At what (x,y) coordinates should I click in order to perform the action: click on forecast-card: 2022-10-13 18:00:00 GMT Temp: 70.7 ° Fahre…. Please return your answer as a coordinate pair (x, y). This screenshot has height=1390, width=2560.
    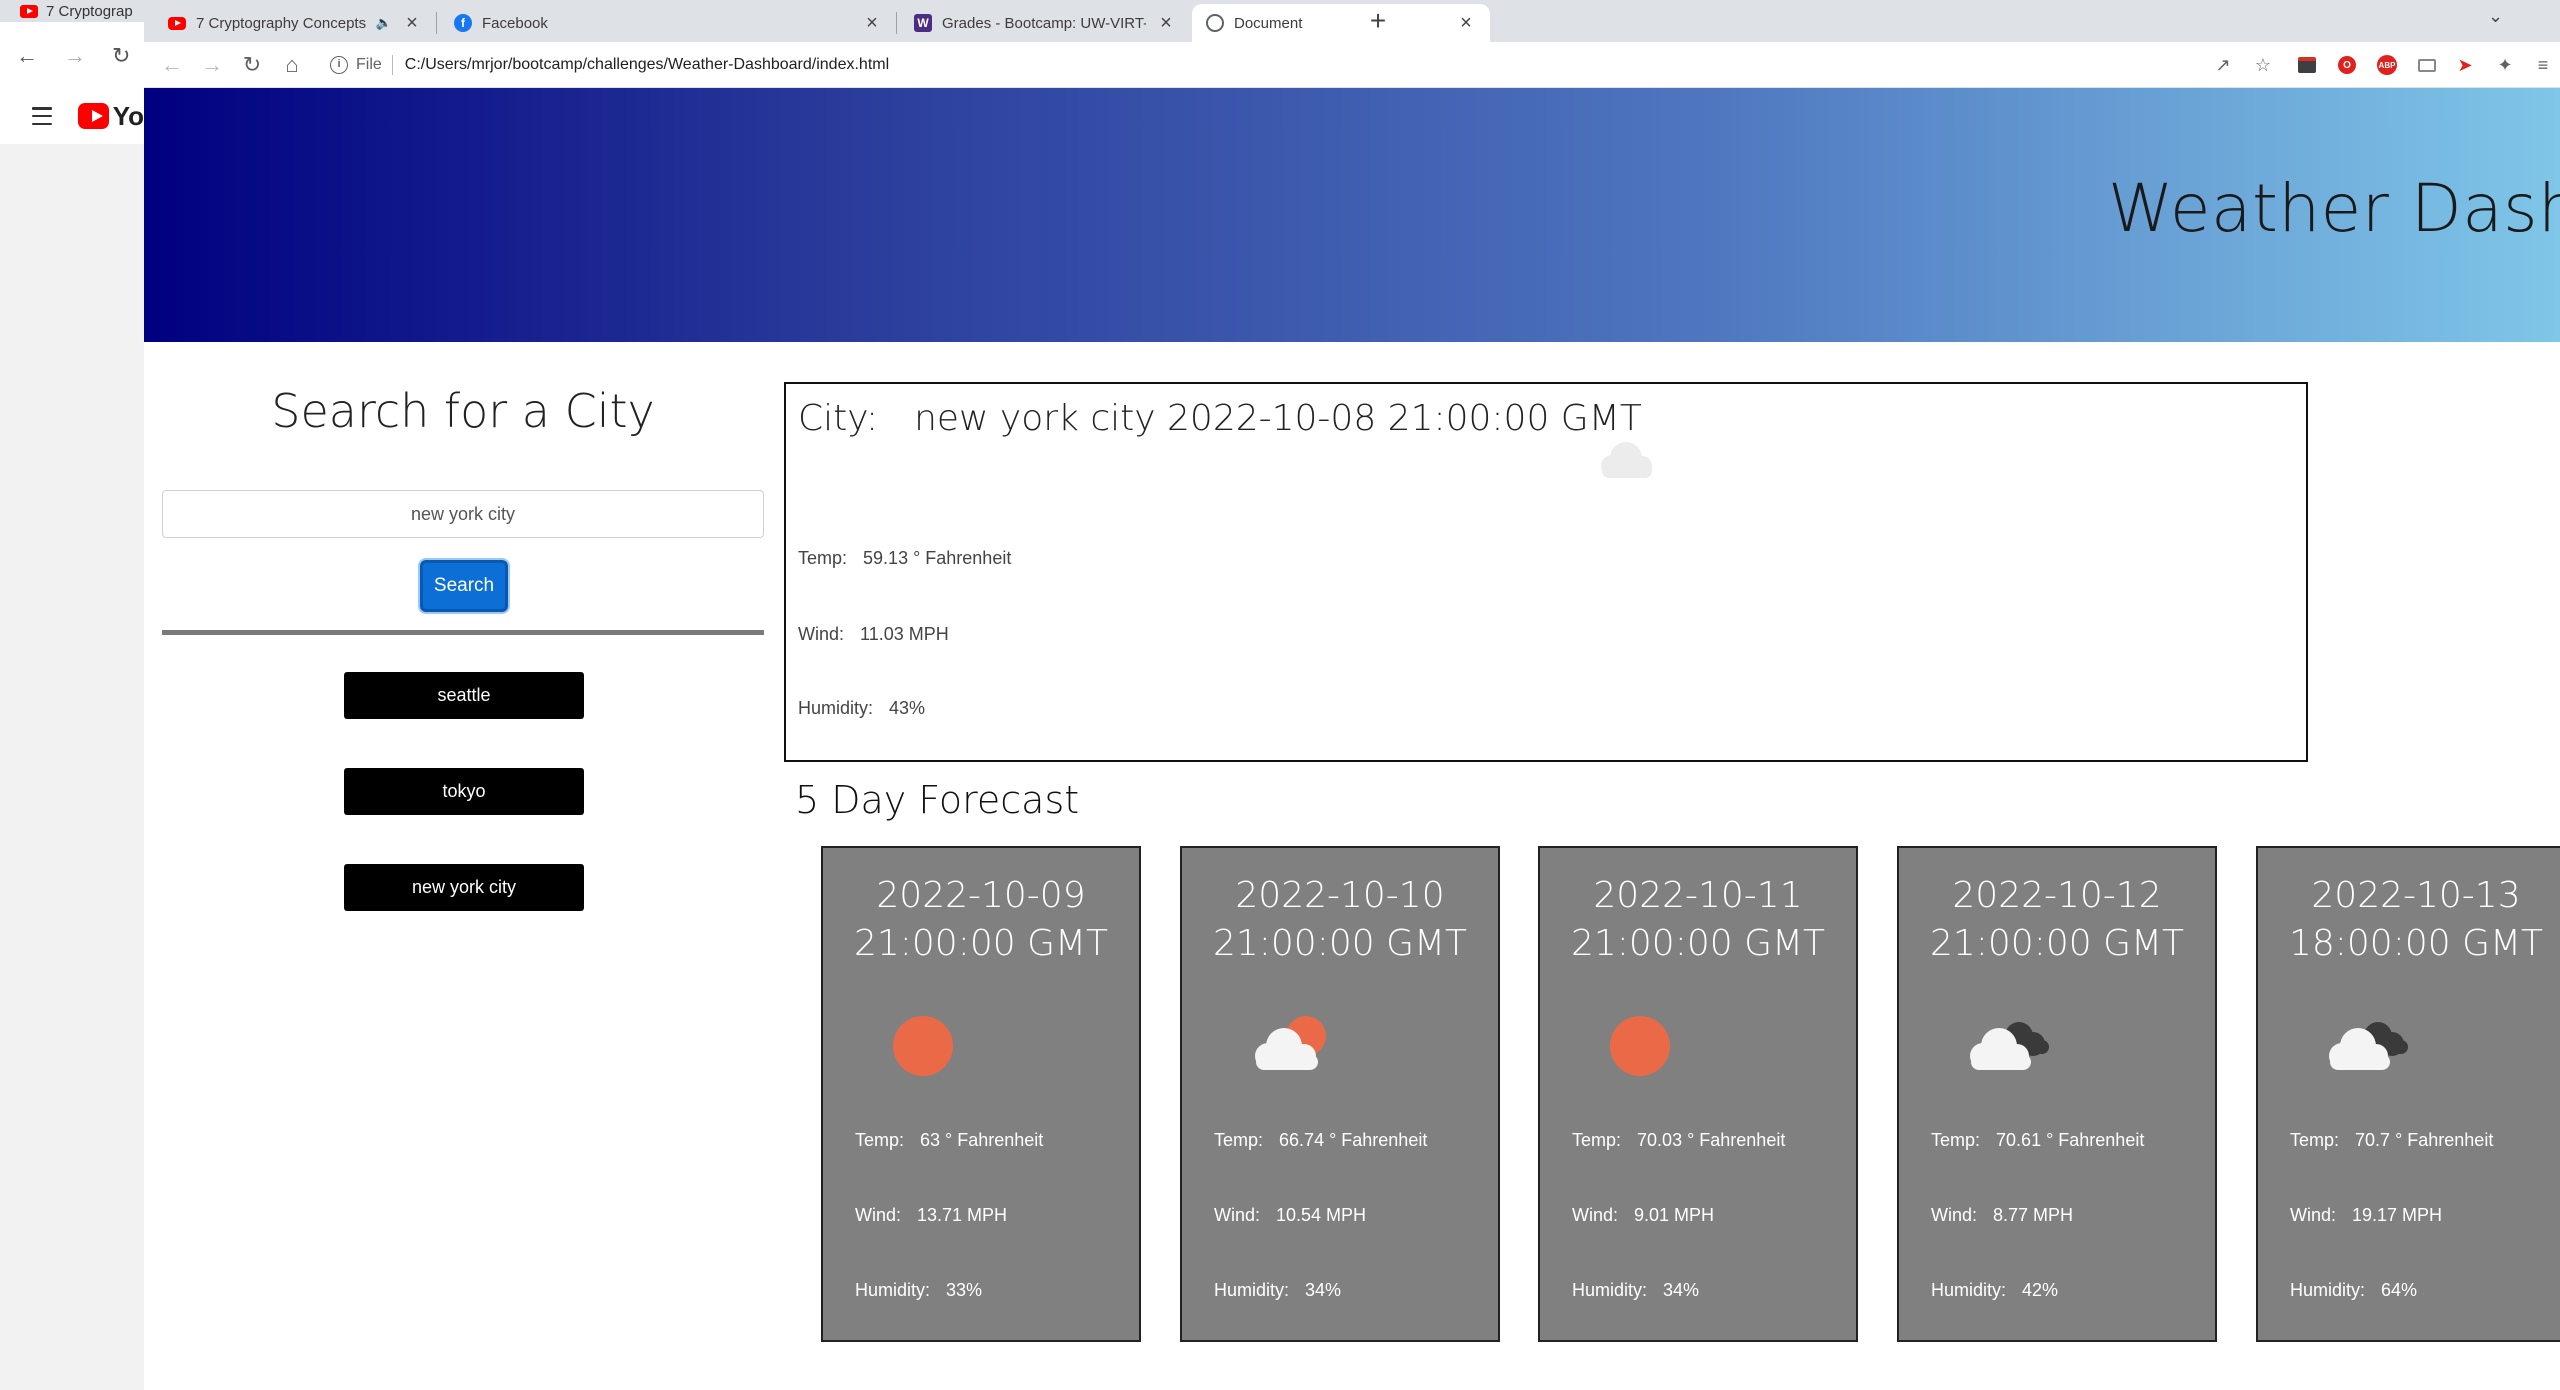
    Looking at the image, I should click on (2408, 1094).